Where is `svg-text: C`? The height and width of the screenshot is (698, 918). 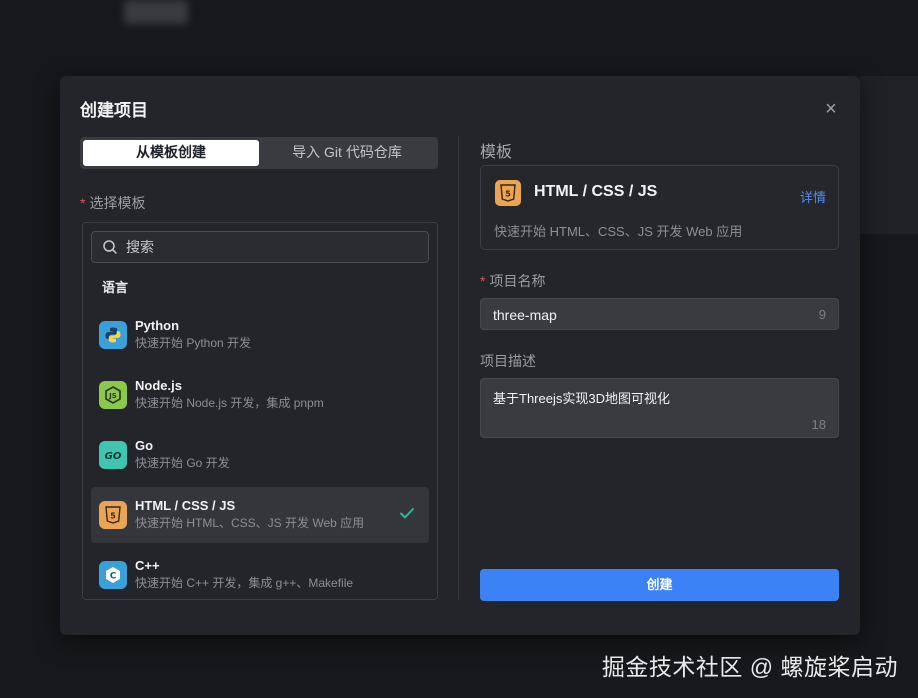
svg-text: C is located at coordinates (113, 577).